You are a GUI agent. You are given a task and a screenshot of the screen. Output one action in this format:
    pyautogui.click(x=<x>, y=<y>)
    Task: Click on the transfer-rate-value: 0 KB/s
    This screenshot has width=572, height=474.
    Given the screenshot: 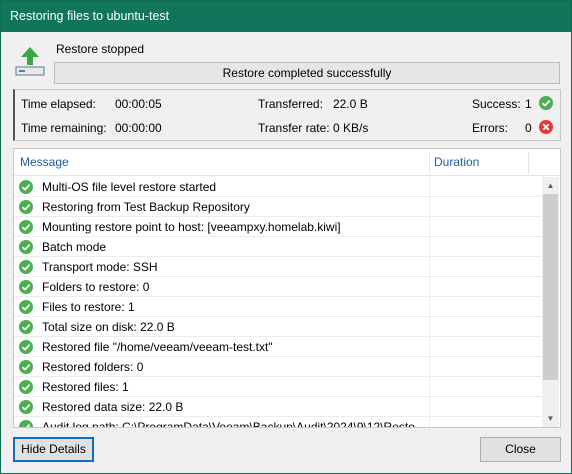 What is the action you would take?
    pyautogui.click(x=351, y=128)
    